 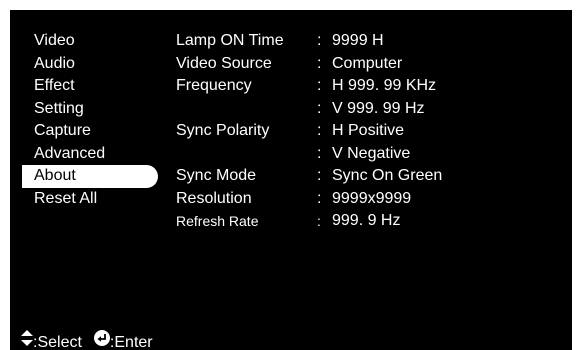 I want to click on info-row-video-source: Video Source : Computer, so click(x=366, y=64).